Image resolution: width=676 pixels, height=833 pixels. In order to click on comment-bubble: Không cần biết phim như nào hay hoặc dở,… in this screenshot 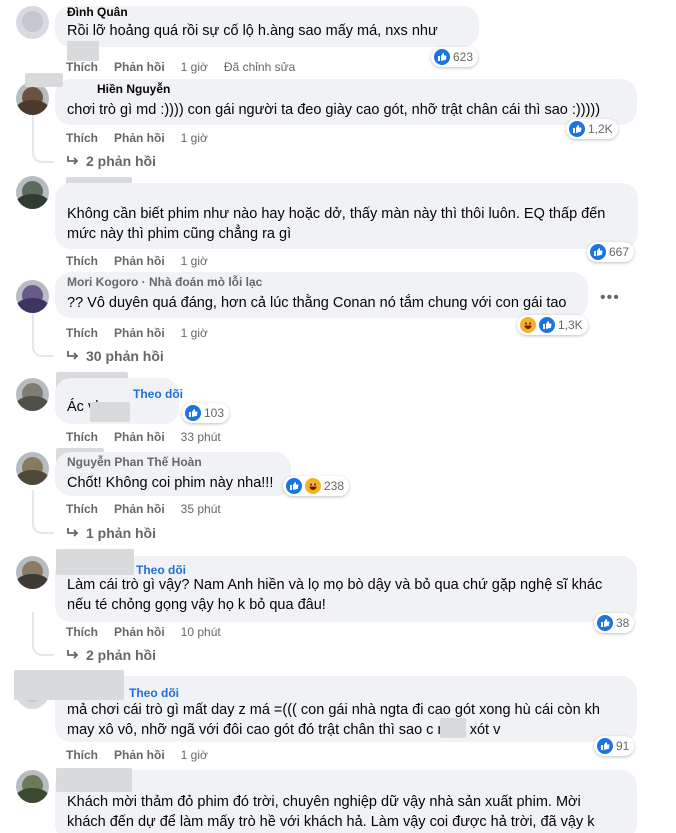, I will do `click(346, 216)`.